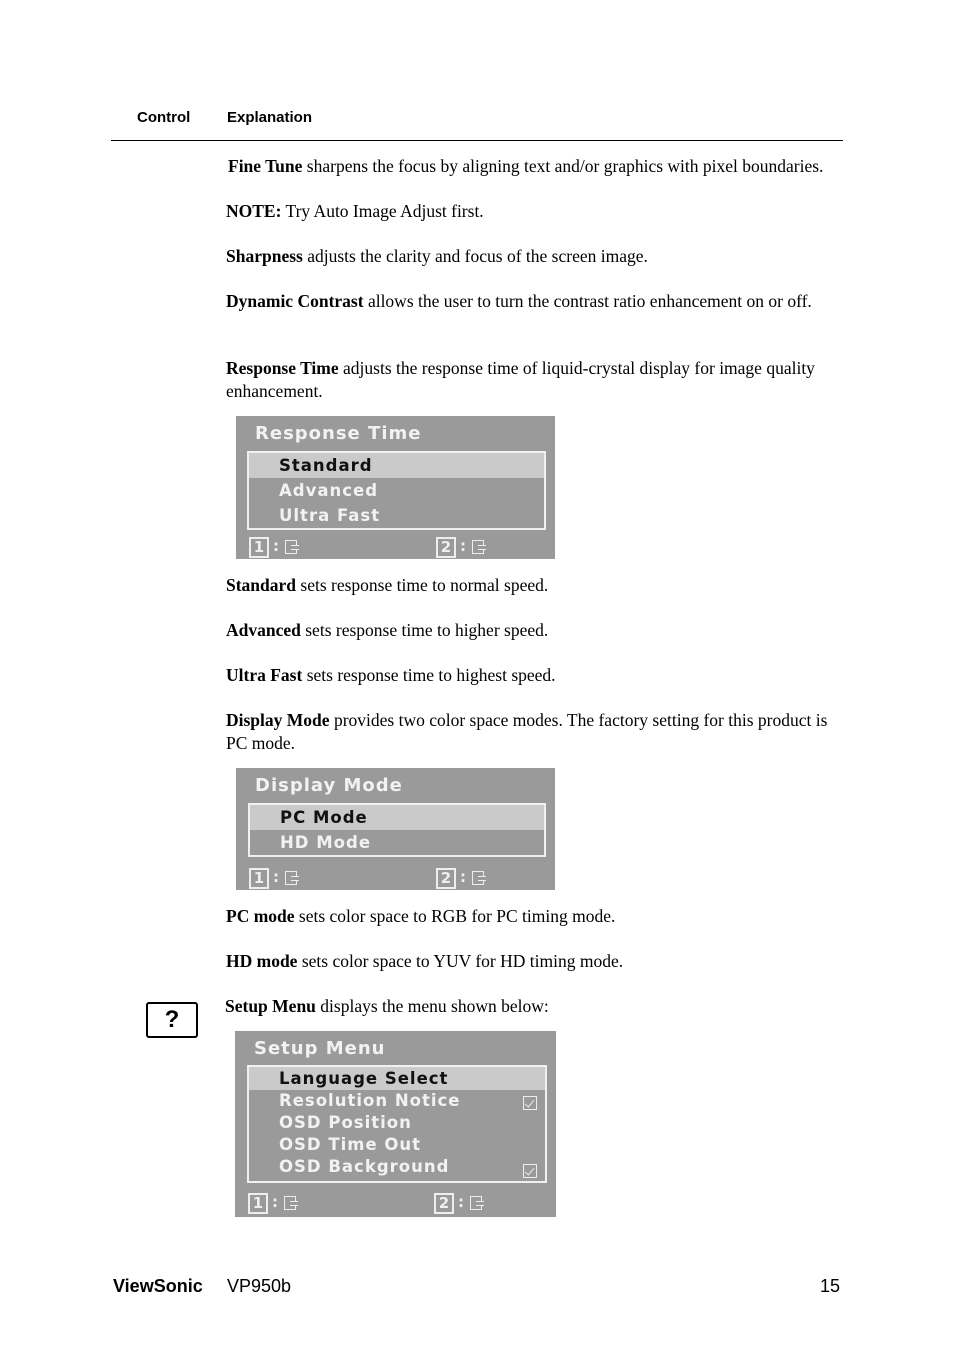 The image size is (954, 1350). What do you see at coordinates (364, 1166) in the screenshot?
I see `label: OSD Background` at bounding box center [364, 1166].